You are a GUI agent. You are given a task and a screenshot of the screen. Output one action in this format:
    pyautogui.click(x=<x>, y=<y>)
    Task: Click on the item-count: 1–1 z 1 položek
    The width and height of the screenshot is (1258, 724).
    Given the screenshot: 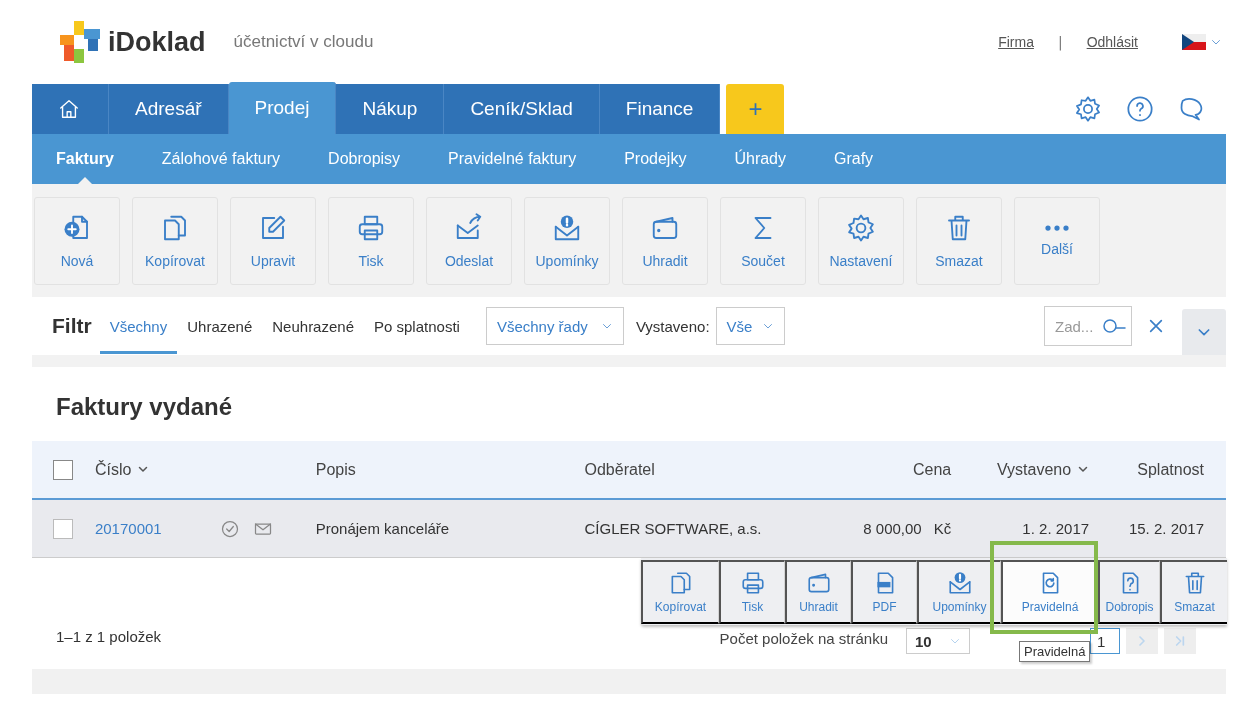 What is the action you would take?
    pyautogui.click(x=109, y=636)
    